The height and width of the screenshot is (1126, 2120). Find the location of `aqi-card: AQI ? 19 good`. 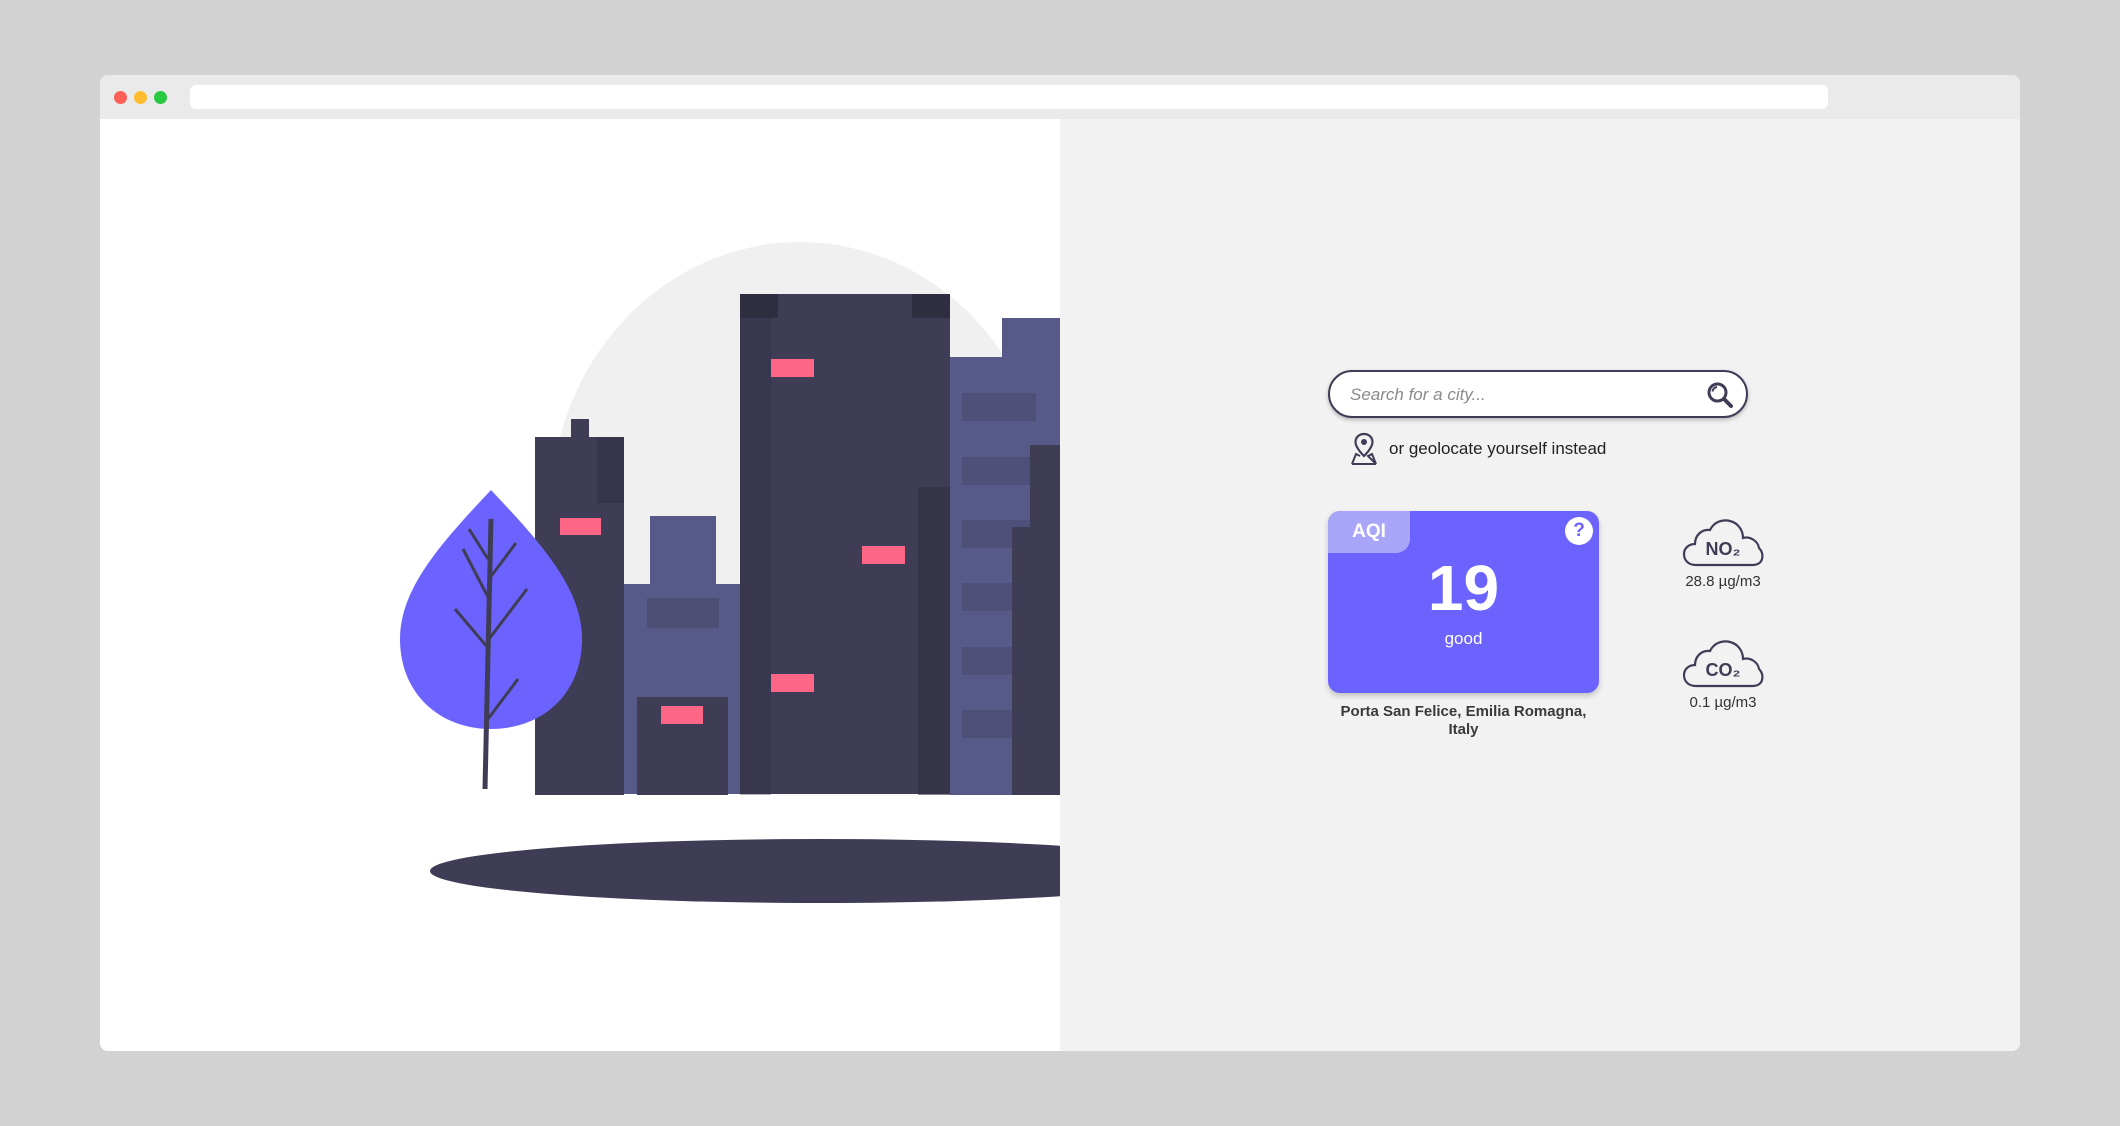

aqi-card: AQI ? 19 good is located at coordinates (1463, 602).